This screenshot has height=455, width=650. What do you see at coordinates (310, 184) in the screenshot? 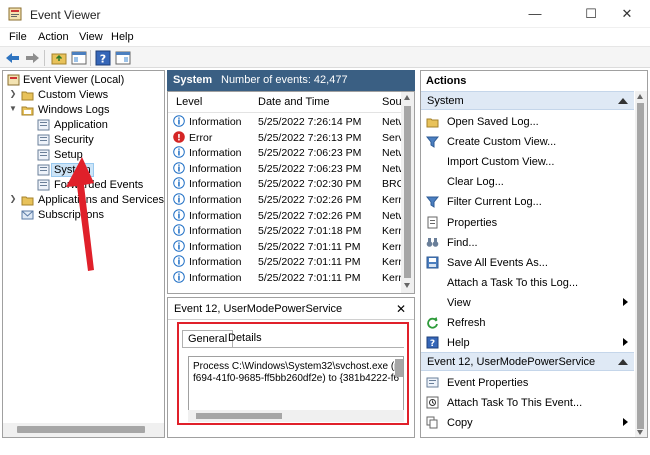
I see `event-date-time: 5/25/2022 7:02:30 PM` at bounding box center [310, 184].